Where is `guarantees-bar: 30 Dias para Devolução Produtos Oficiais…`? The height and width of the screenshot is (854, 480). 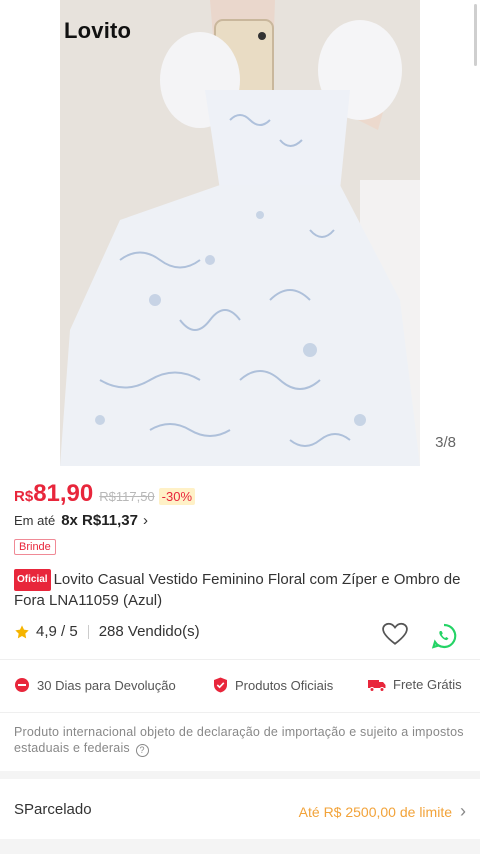
guarantees-bar: 30 Dias para Devolução Produtos Oficiais… is located at coordinates (240, 686).